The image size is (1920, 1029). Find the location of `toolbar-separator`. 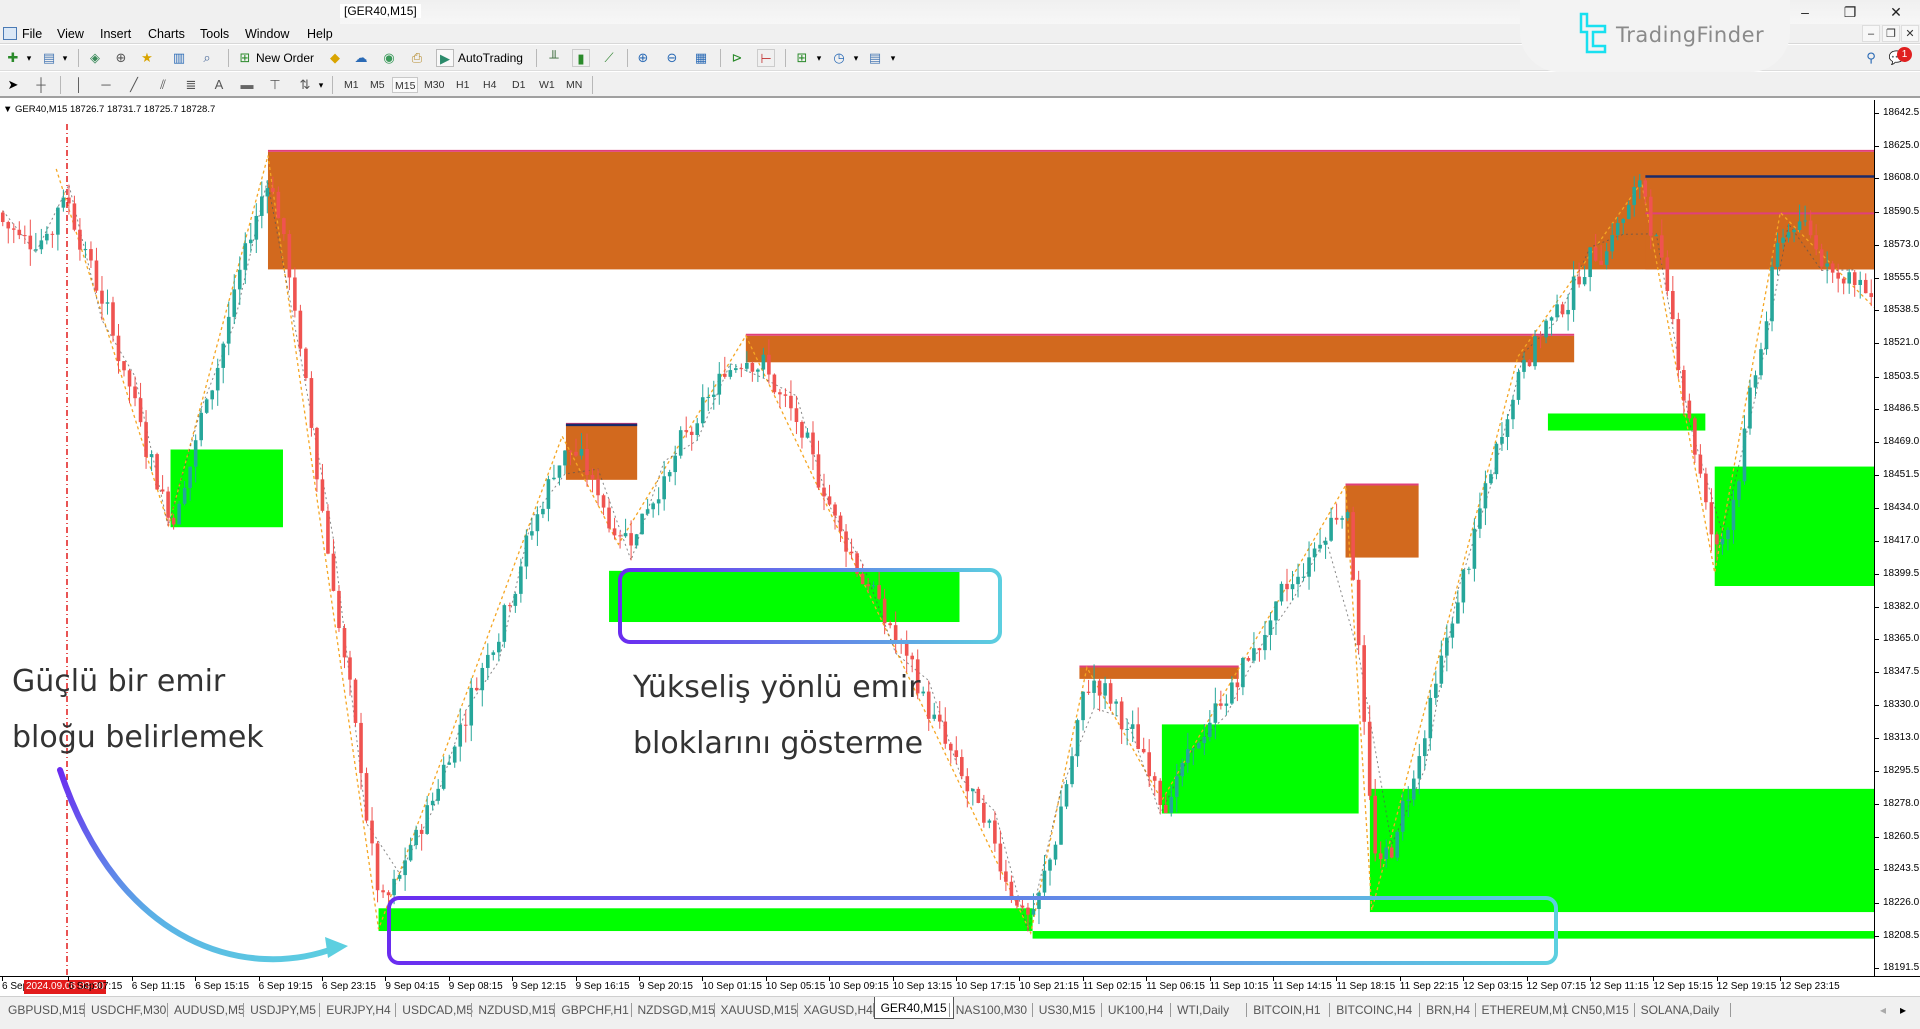

toolbar-separator is located at coordinates (332, 85).